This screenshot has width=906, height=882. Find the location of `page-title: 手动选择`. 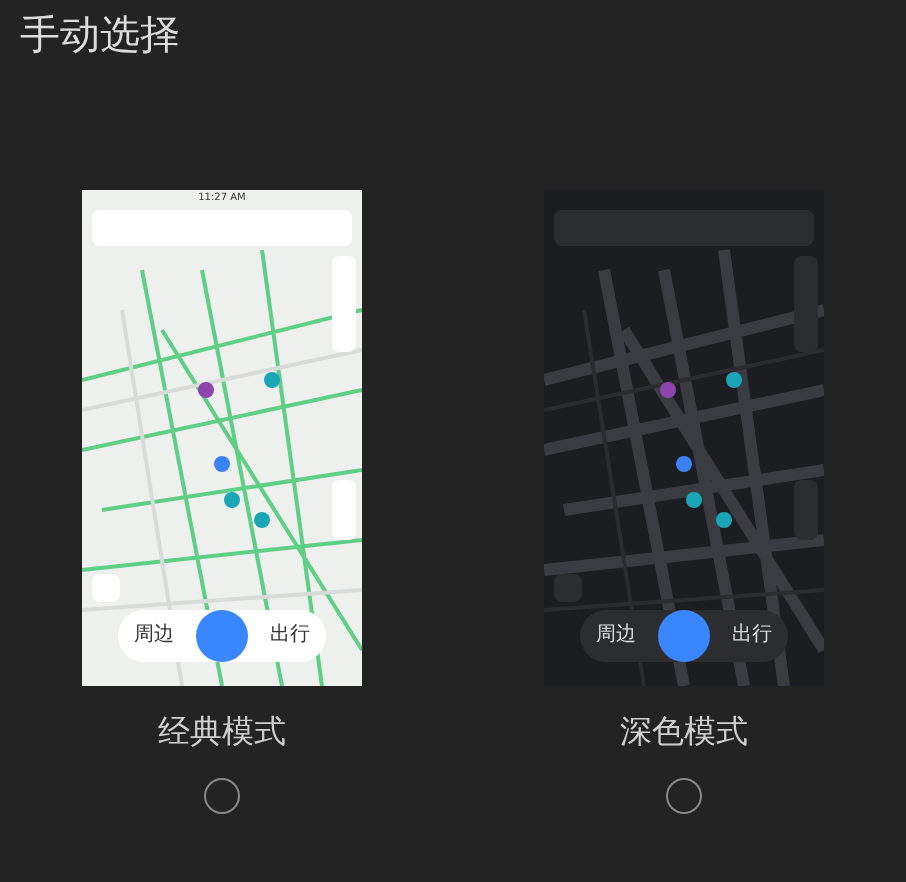

page-title: 手动选择 is located at coordinates (100, 35).